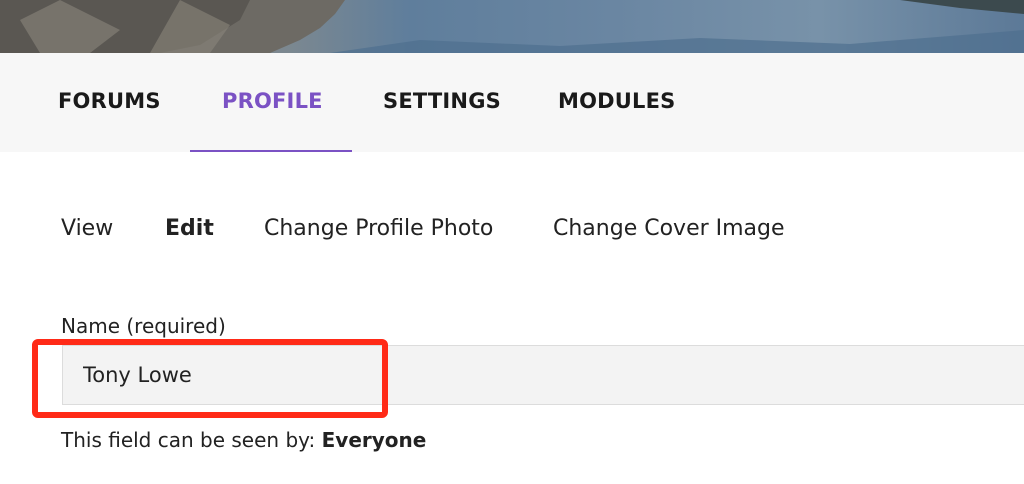 This screenshot has height=484, width=1024. I want to click on tab-settings: SETTINGS, so click(442, 101).